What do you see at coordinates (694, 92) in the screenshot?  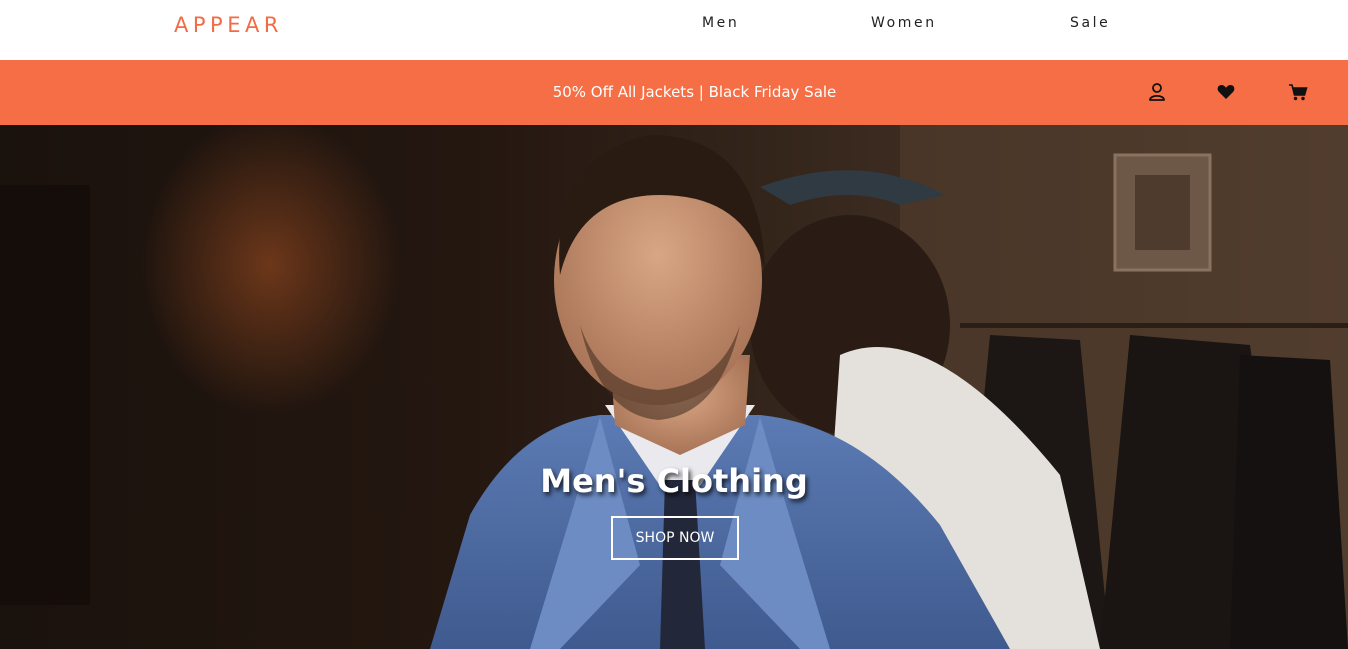 I see `promo-text: 50% Off All Jackets | Black Friday Sale` at bounding box center [694, 92].